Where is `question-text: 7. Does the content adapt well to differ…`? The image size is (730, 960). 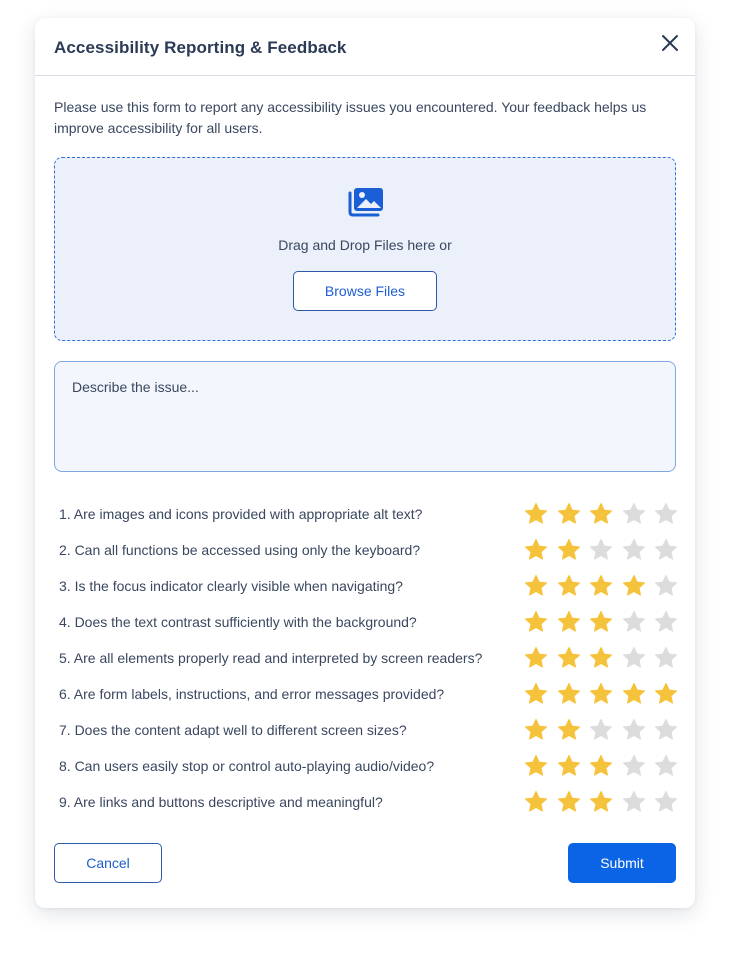
question-text: 7. Does the content adapt well to differ… is located at coordinates (233, 730).